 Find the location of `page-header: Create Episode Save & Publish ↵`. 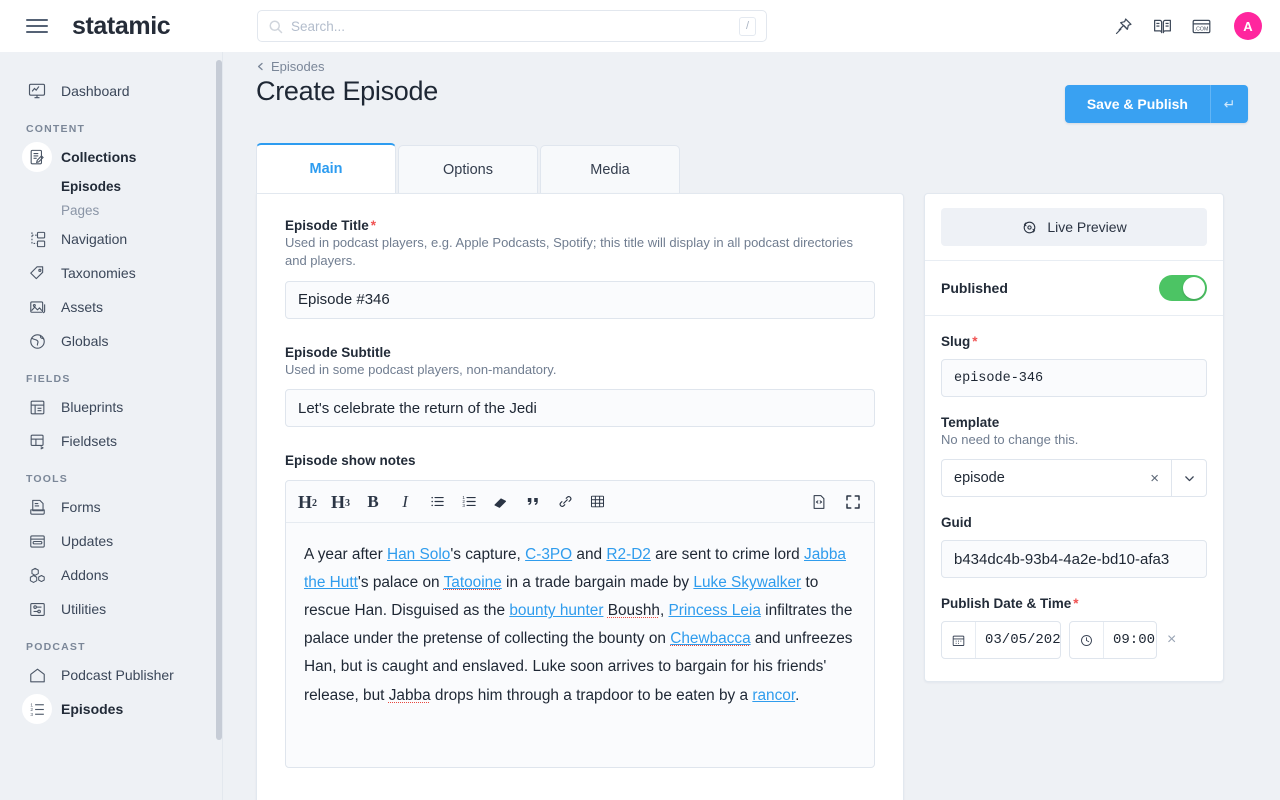

page-header: Create Episode Save & Publish ↵ is located at coordinates (752, 98).